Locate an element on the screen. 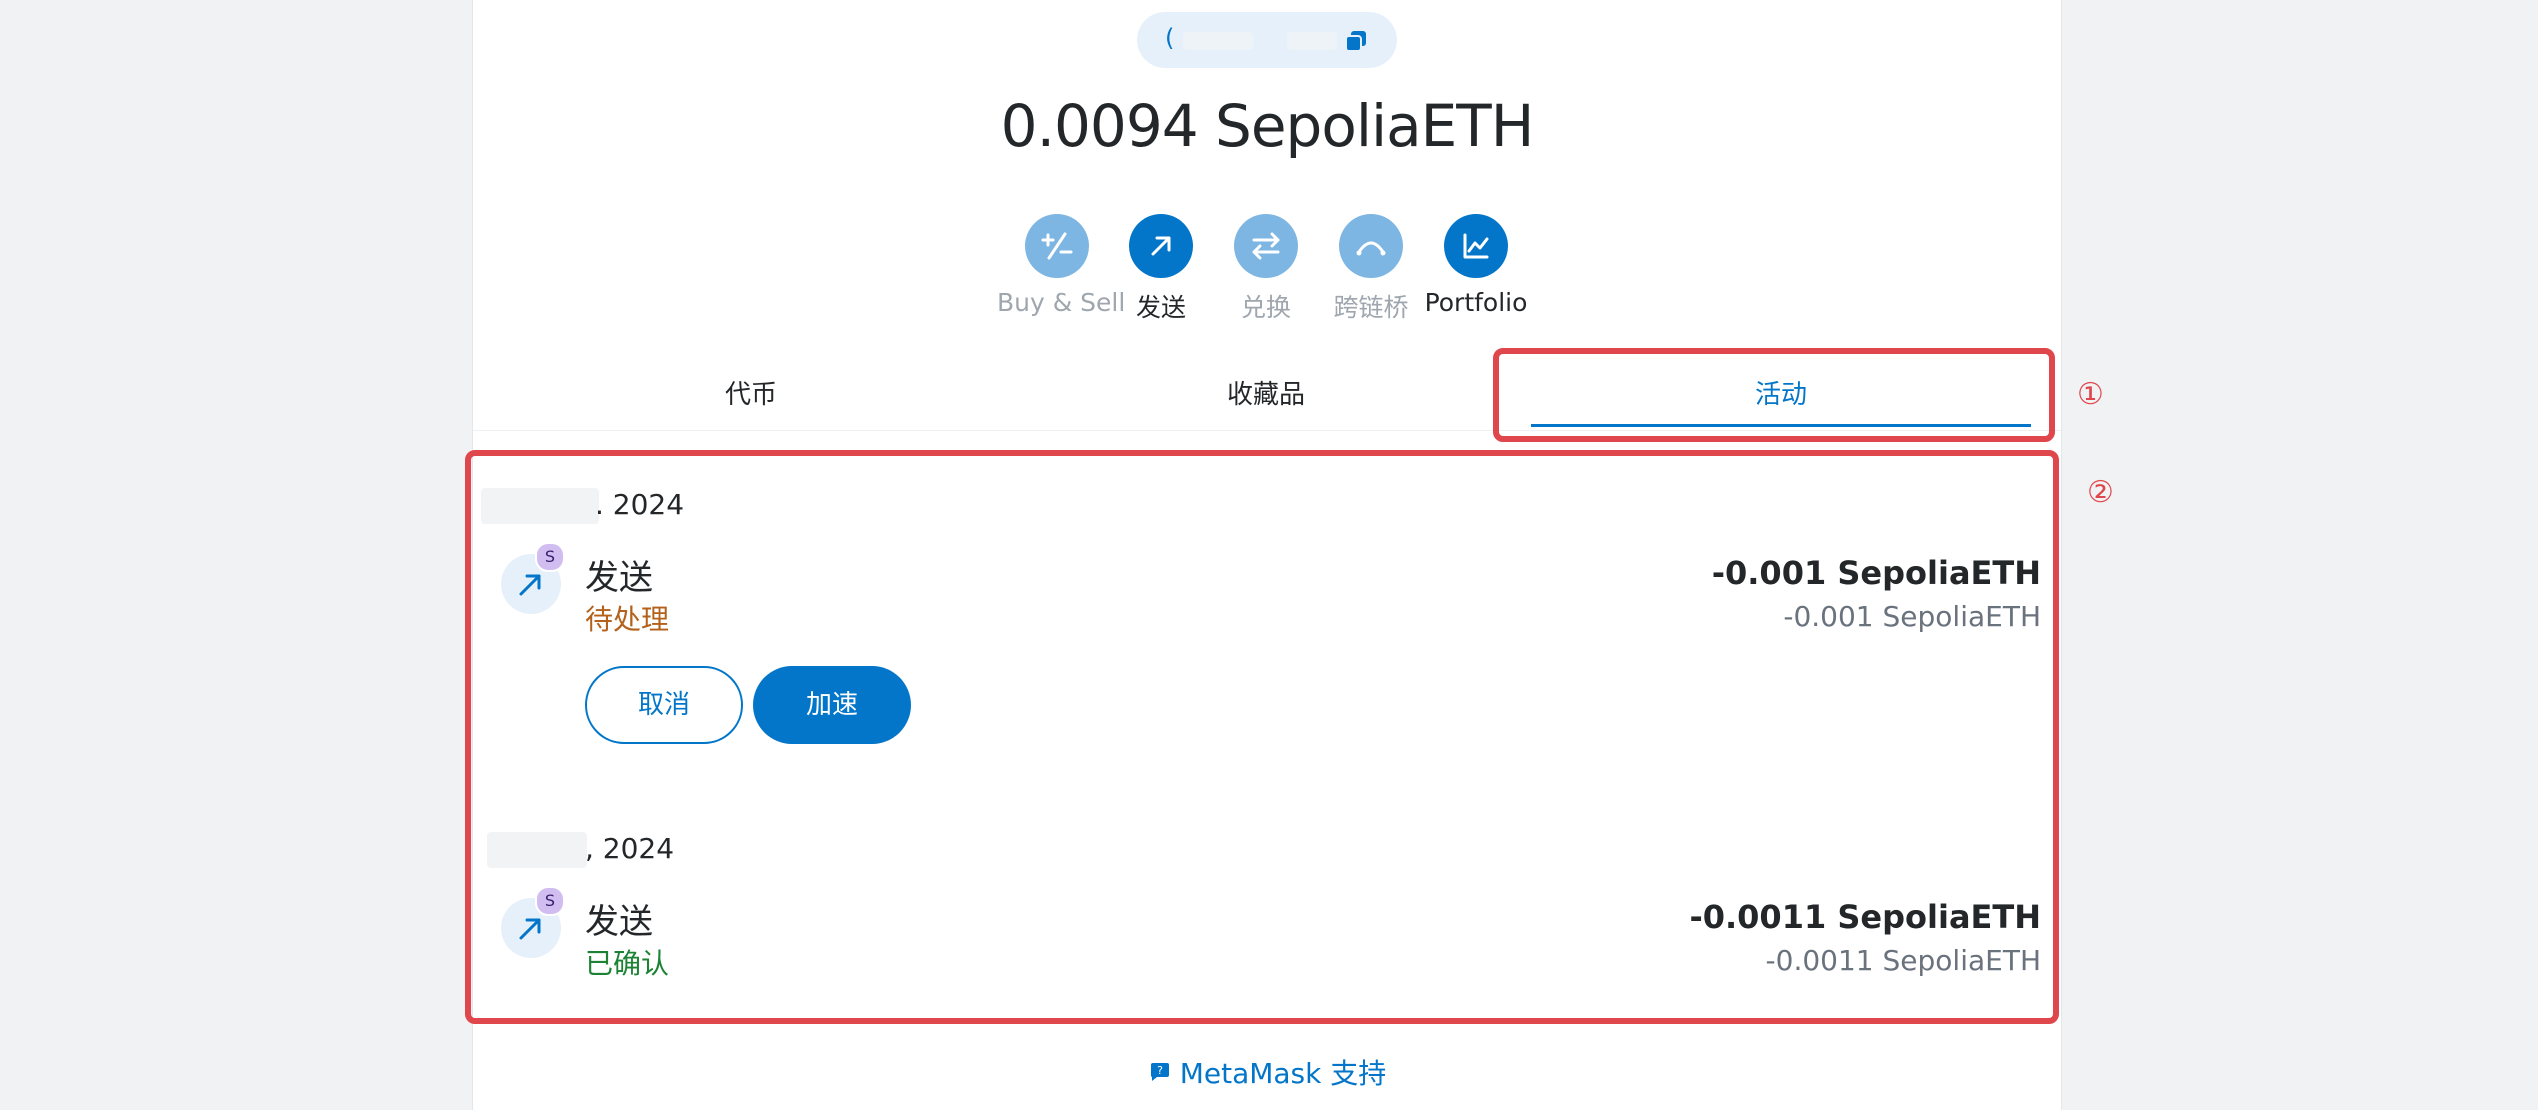 The width and height of the screenshot is (2538, 1110). tx-status: 已确认 is located at coordinates (627, 963).